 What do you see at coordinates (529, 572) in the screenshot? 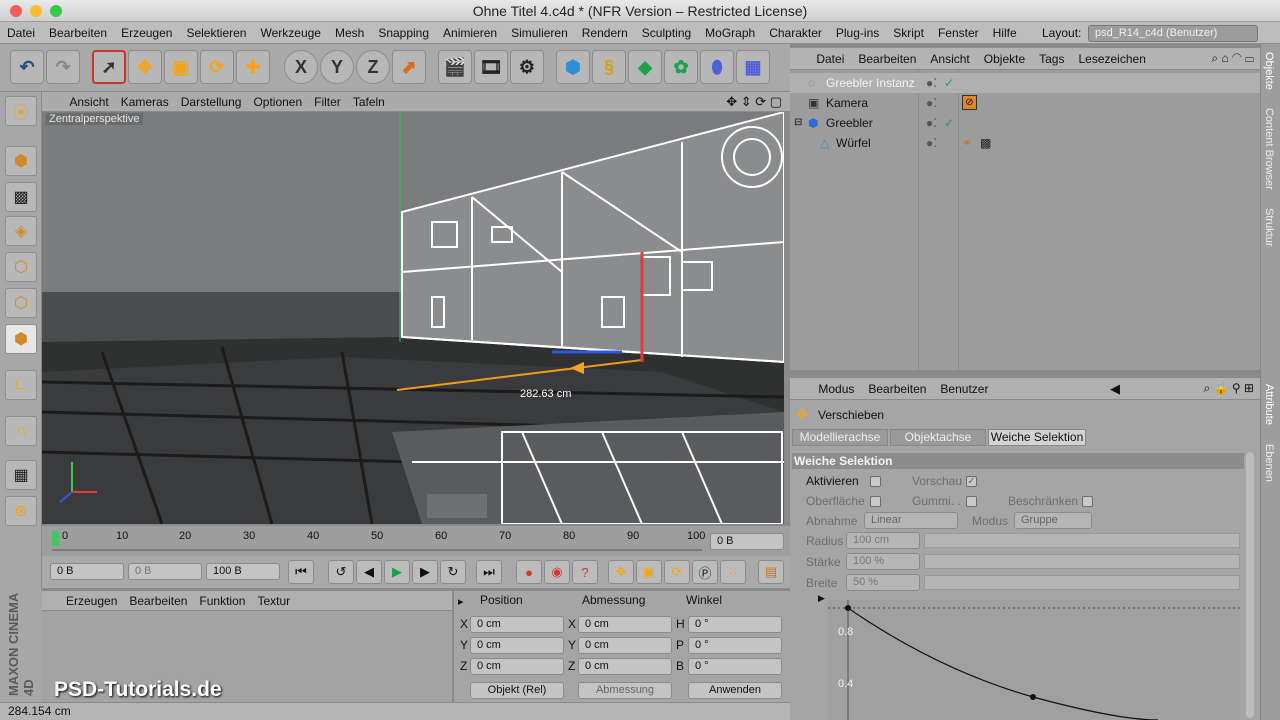
I see `record-icon: ●` at bounding box center [529, 572].